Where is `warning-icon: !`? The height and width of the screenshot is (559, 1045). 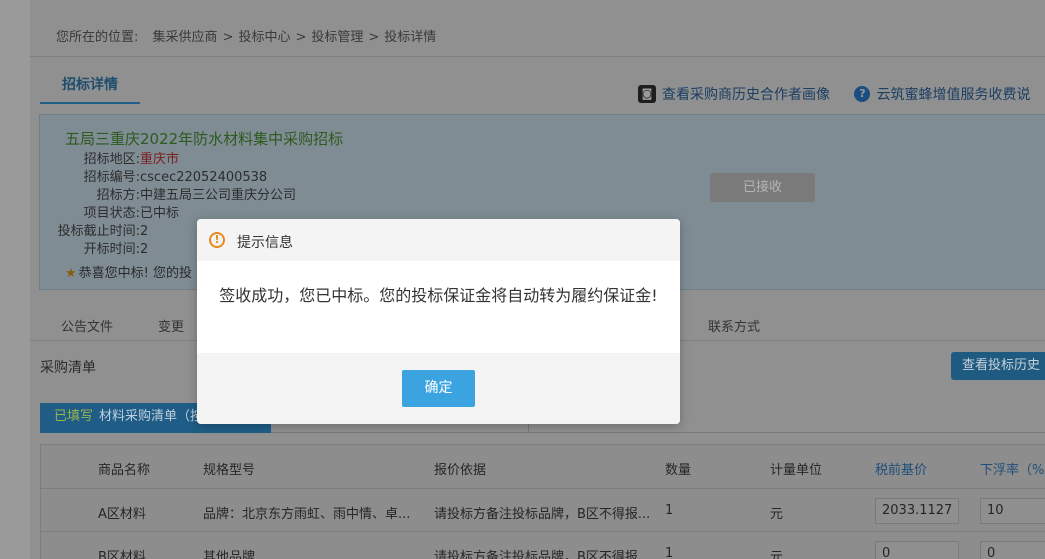 warning-icon: ! is located at coordinates (217, 240).